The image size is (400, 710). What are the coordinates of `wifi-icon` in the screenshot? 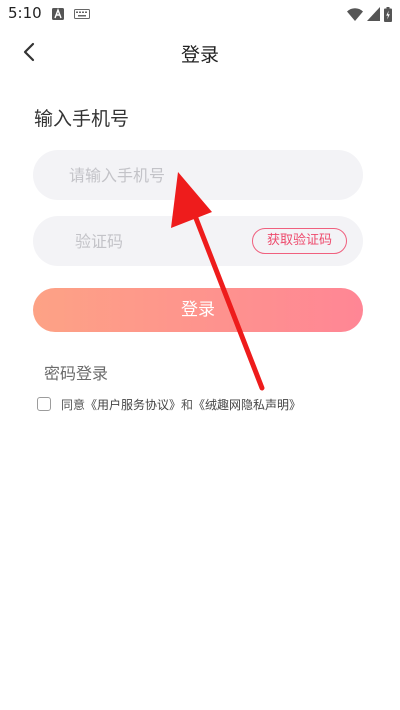 It's located at (355, 14).